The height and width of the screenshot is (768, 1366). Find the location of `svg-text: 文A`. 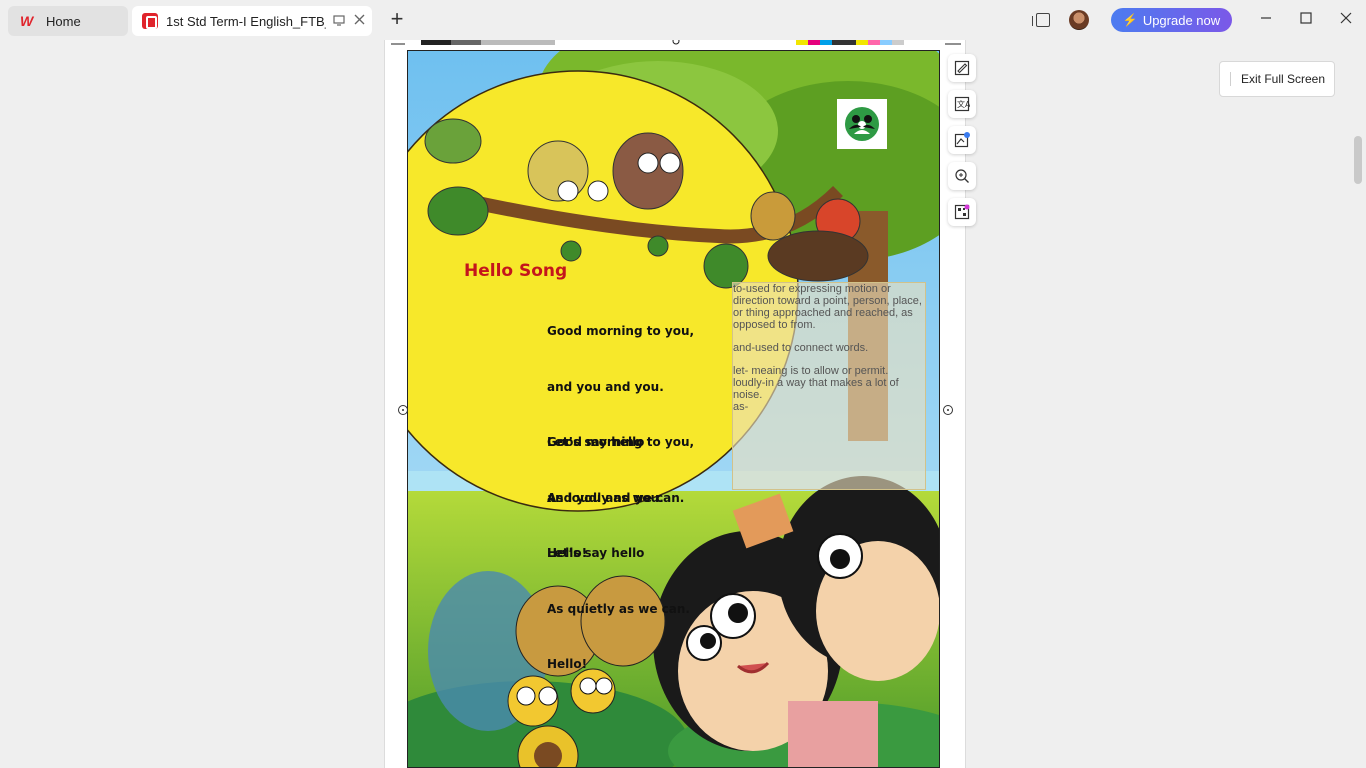

svg-text: 文A is located at coordinates (963, 104).